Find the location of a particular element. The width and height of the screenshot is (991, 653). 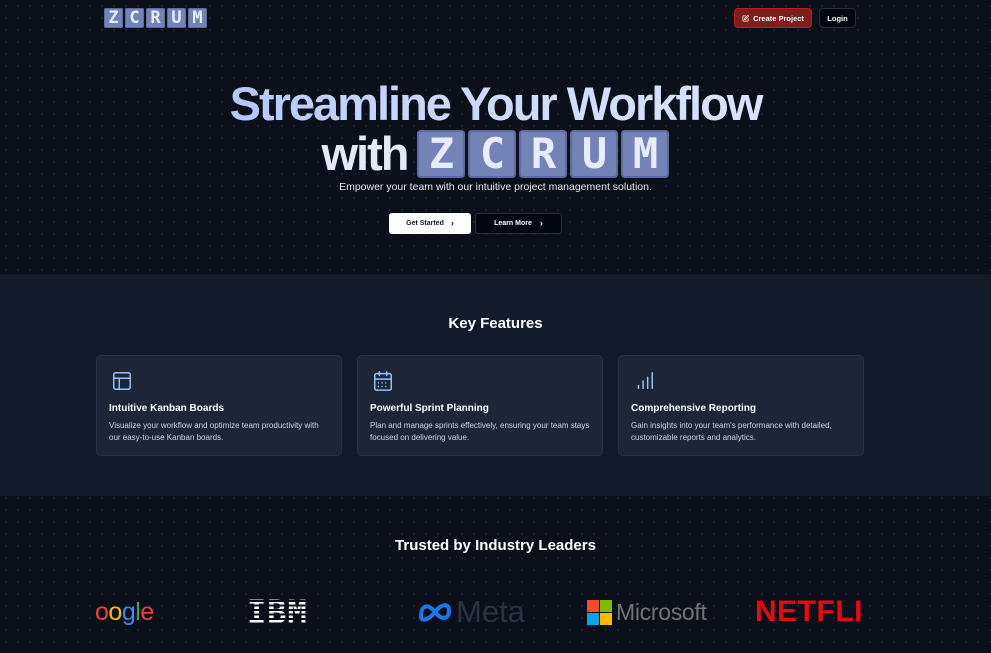

hero-logo-letter: Z is located at coordinates (441, 154).